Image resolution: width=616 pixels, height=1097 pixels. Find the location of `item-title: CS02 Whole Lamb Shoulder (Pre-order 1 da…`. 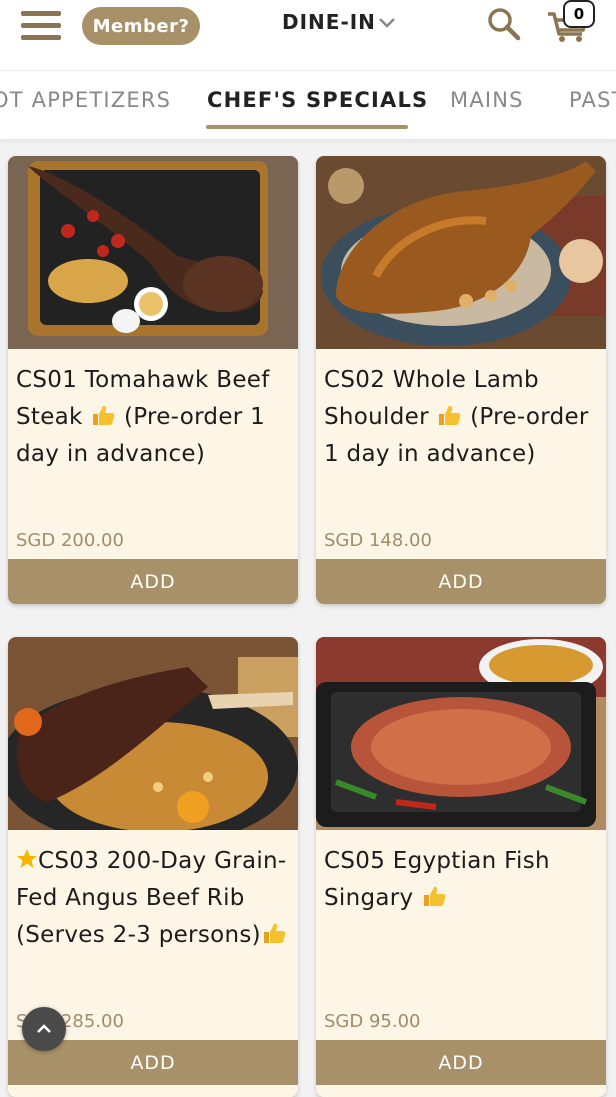

item-title: CS02 Whole Lamb Shoulder (Pre-order 1 da… is located at coordinates (460, 417).